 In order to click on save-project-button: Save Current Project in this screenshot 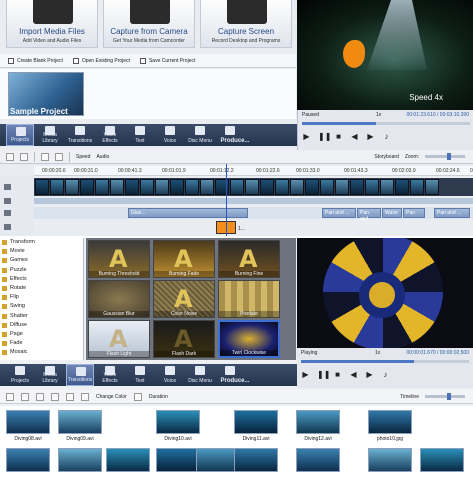, I will do `click(167, 60)`.